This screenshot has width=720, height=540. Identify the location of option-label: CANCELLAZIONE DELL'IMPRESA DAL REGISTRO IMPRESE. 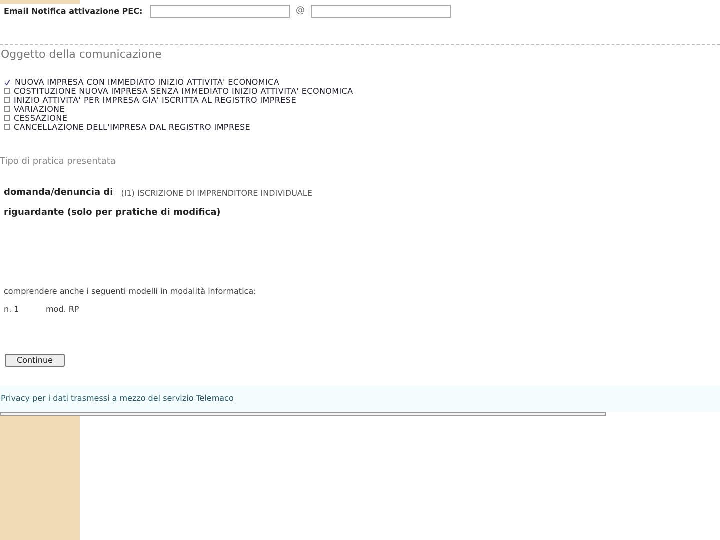
(132, 127).